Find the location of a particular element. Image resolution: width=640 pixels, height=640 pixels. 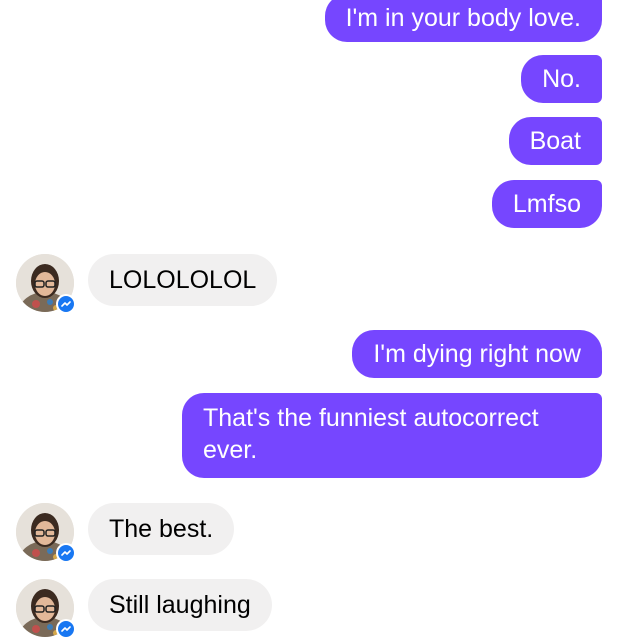

sent-message-bubble: Boat is located at coordinates (555, 141).